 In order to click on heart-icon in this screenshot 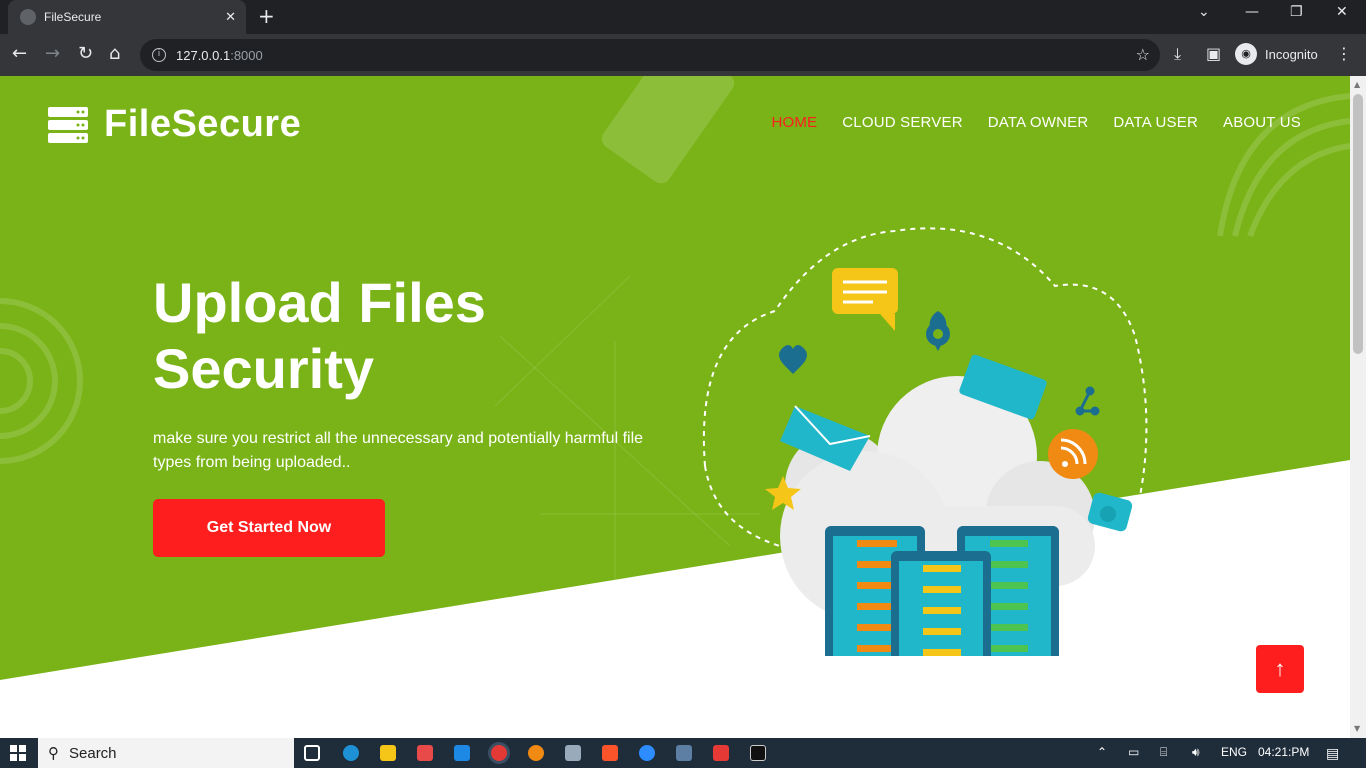, I will do `click(793, 359)`.